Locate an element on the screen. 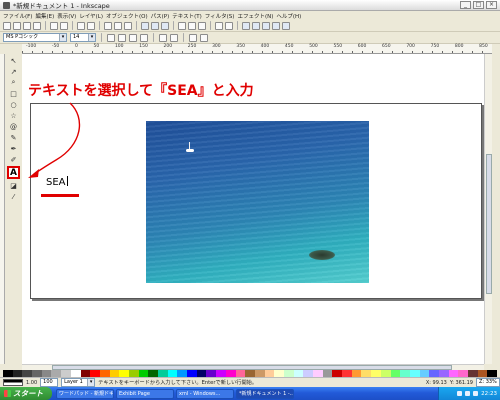 The image size is (500, 400). calligraphy-icon: ✐ is located at coordinates (14, 159).